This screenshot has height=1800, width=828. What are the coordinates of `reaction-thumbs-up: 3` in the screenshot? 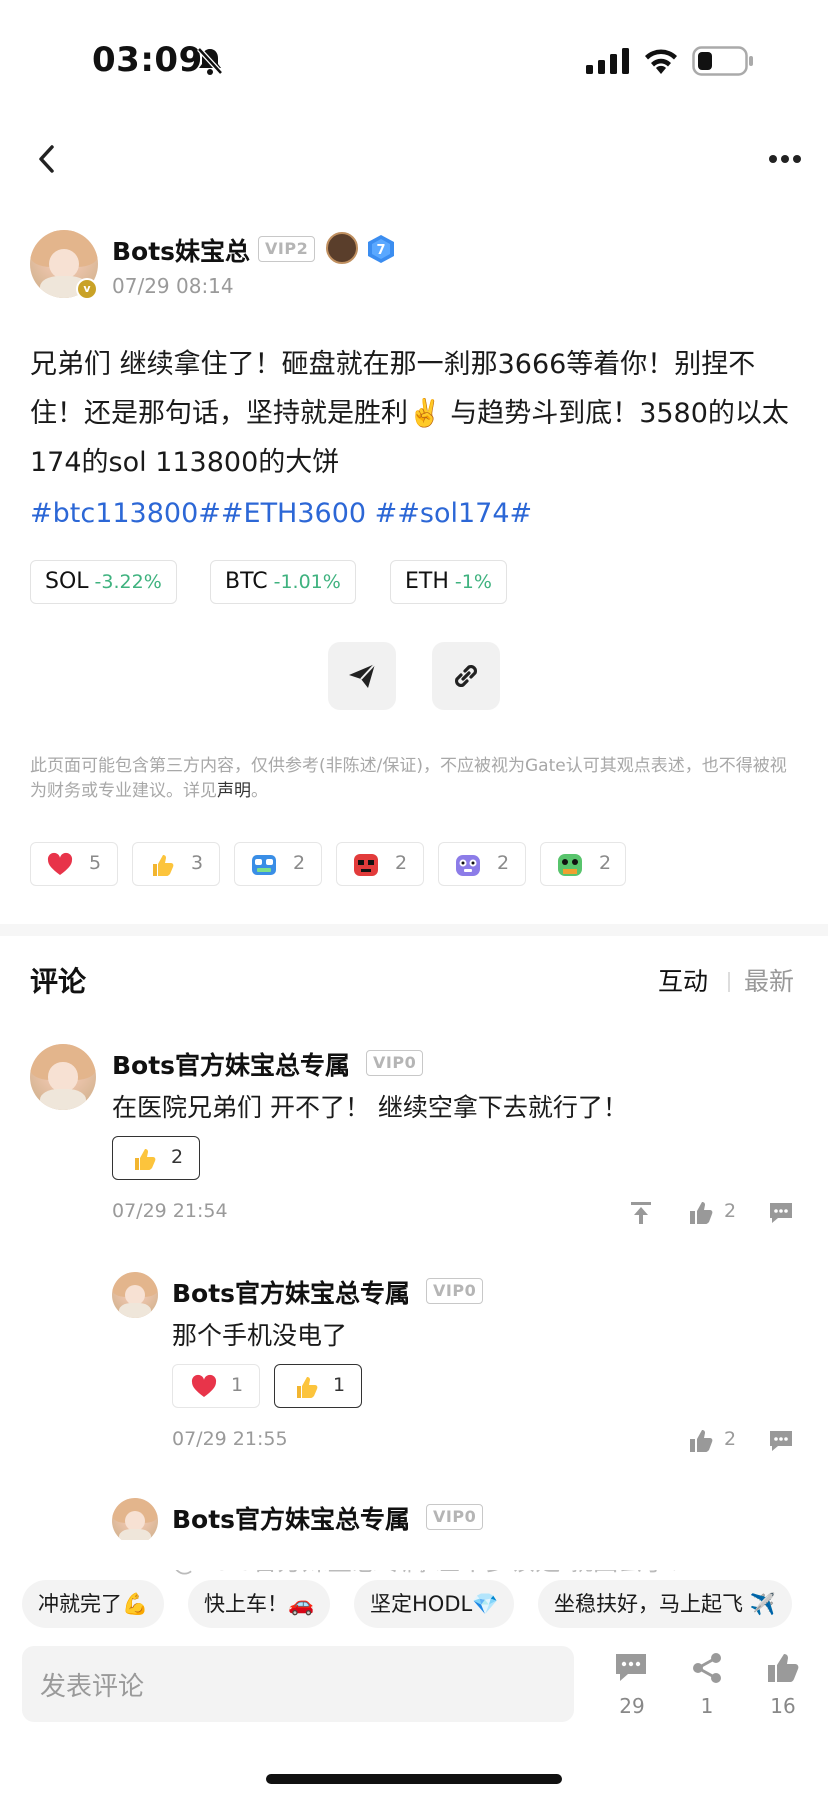 It's located at (176, 864).